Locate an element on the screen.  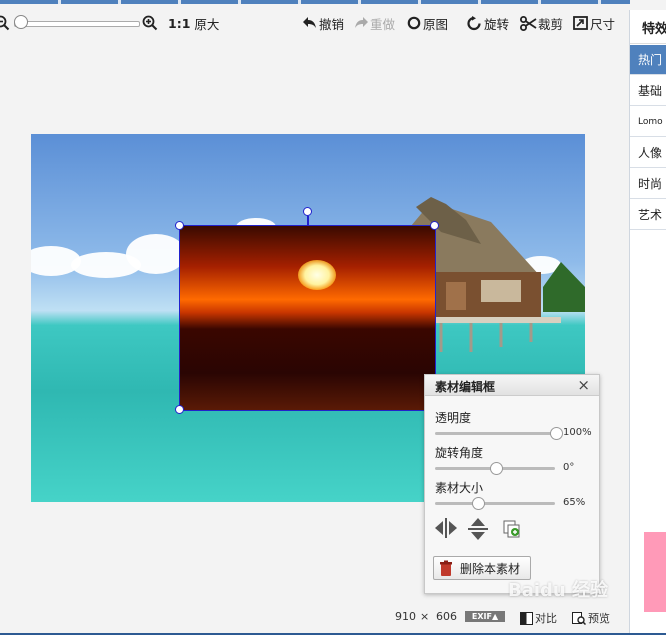
circle-icon is located at coordinates (414, 23).